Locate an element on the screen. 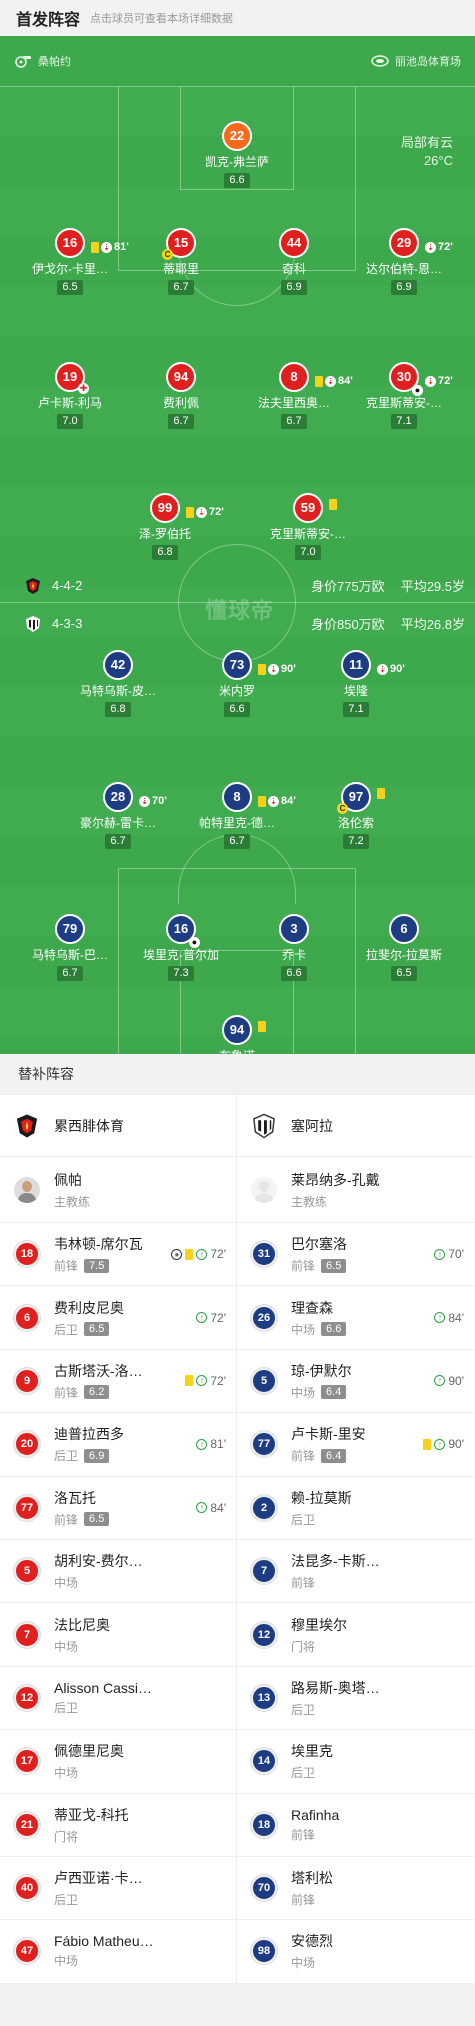  sub-position-line: 前锋 is located at coordinates (377, 1582).